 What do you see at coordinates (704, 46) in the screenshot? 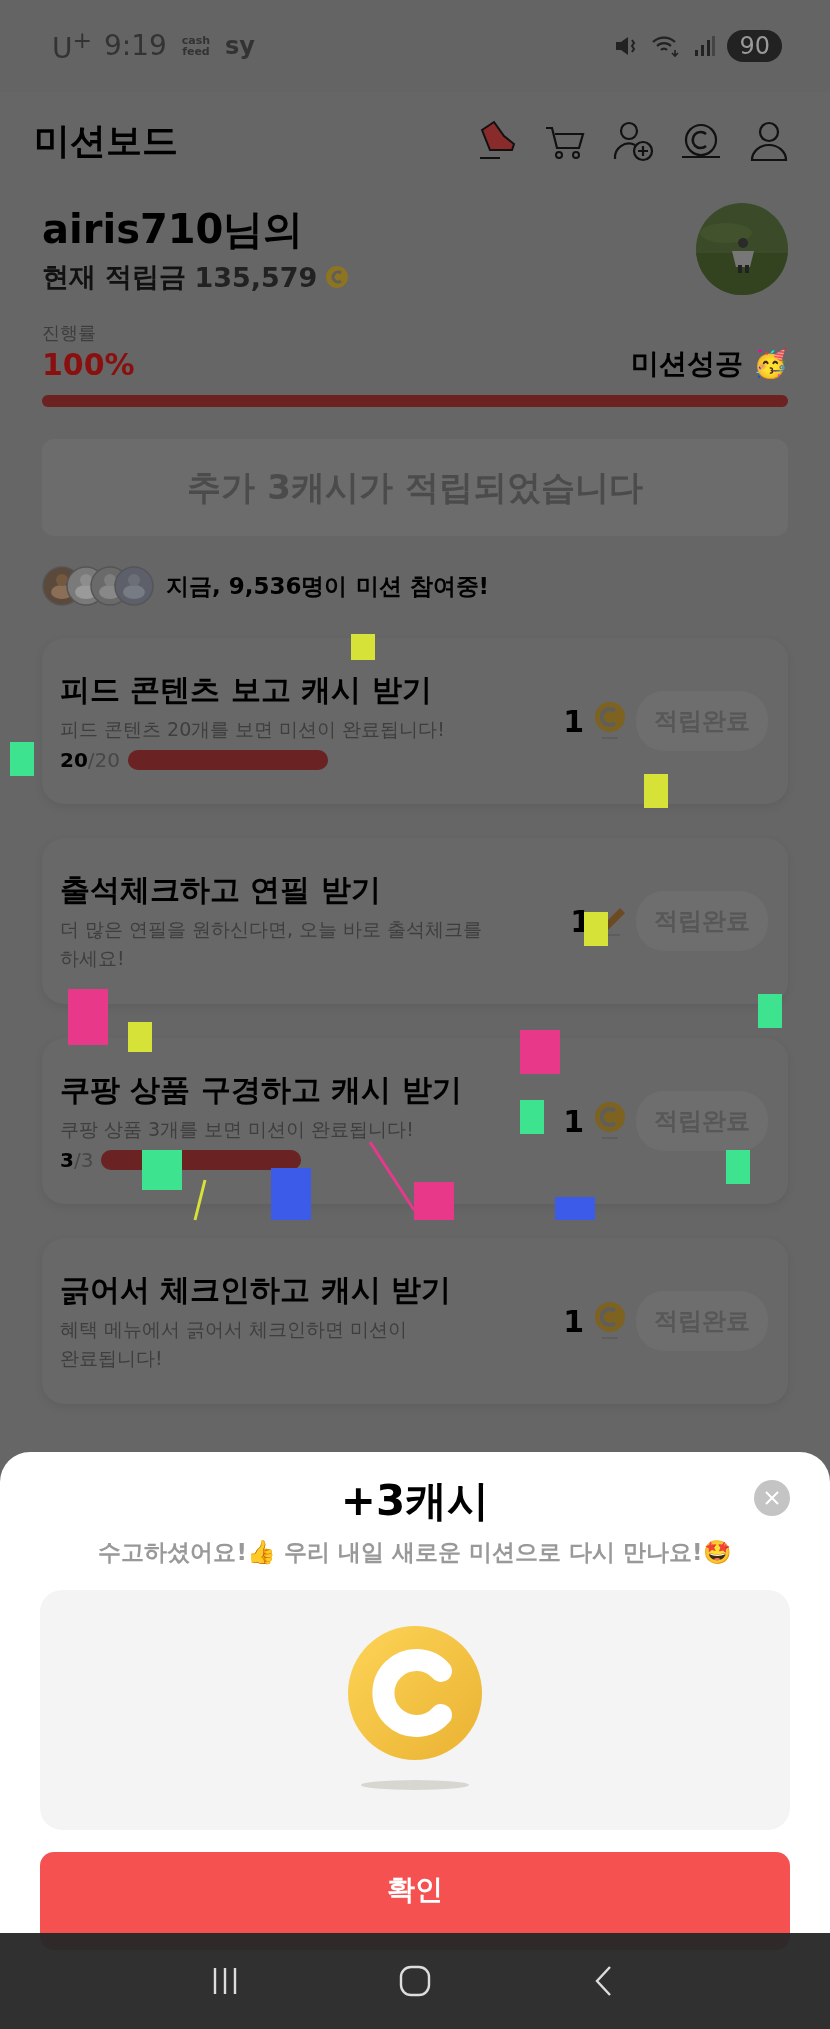
I see `signal-icon` at bounding box center [704, 46].